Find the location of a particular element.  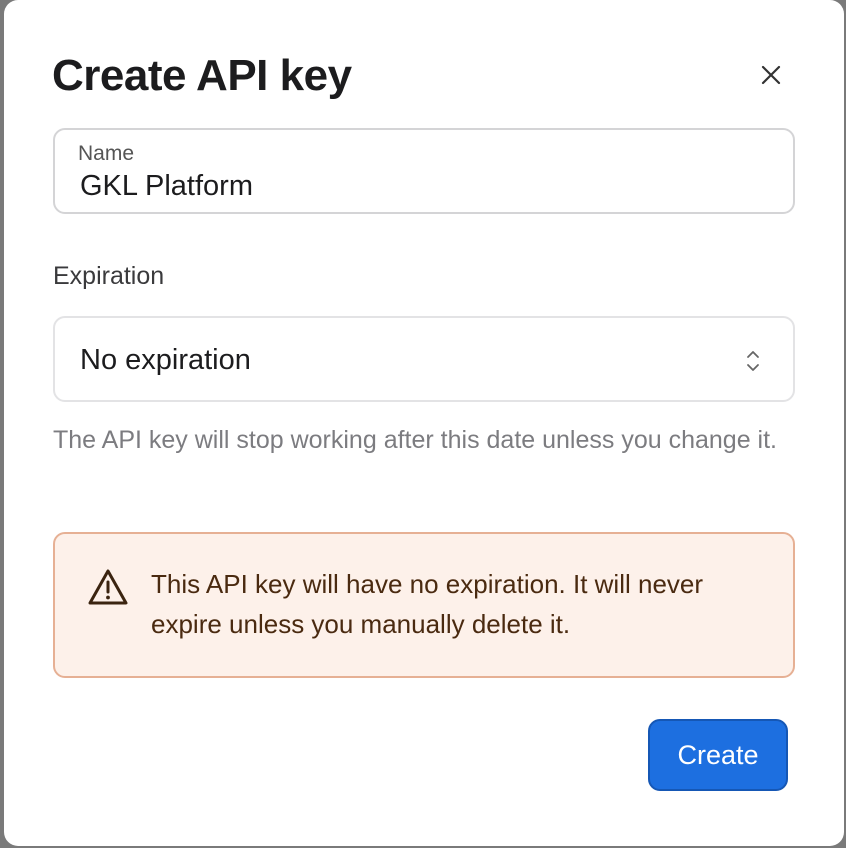

close-icon is located at coordinates (771, 75).